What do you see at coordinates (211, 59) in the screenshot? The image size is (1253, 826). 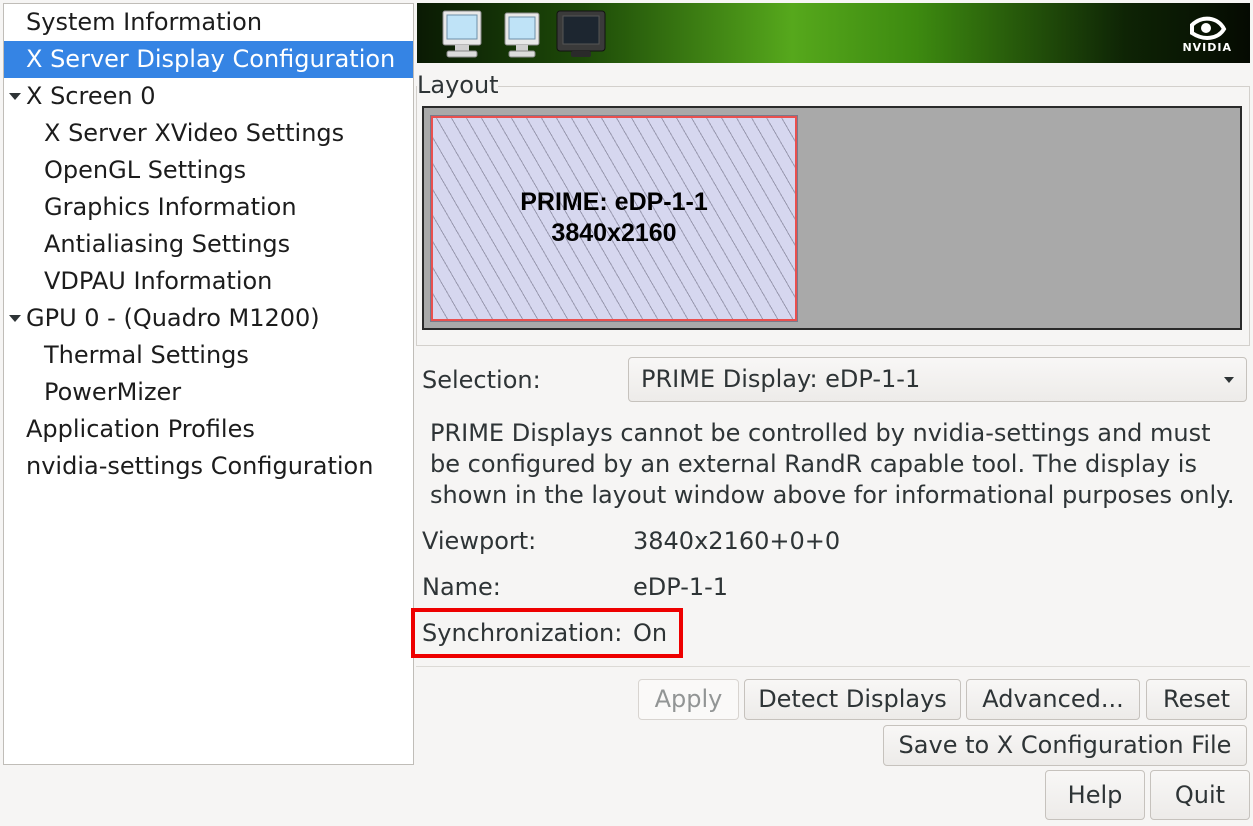 I see `sidebar-item-label: X Server Display Configuration` at bounding box center [211, 59].